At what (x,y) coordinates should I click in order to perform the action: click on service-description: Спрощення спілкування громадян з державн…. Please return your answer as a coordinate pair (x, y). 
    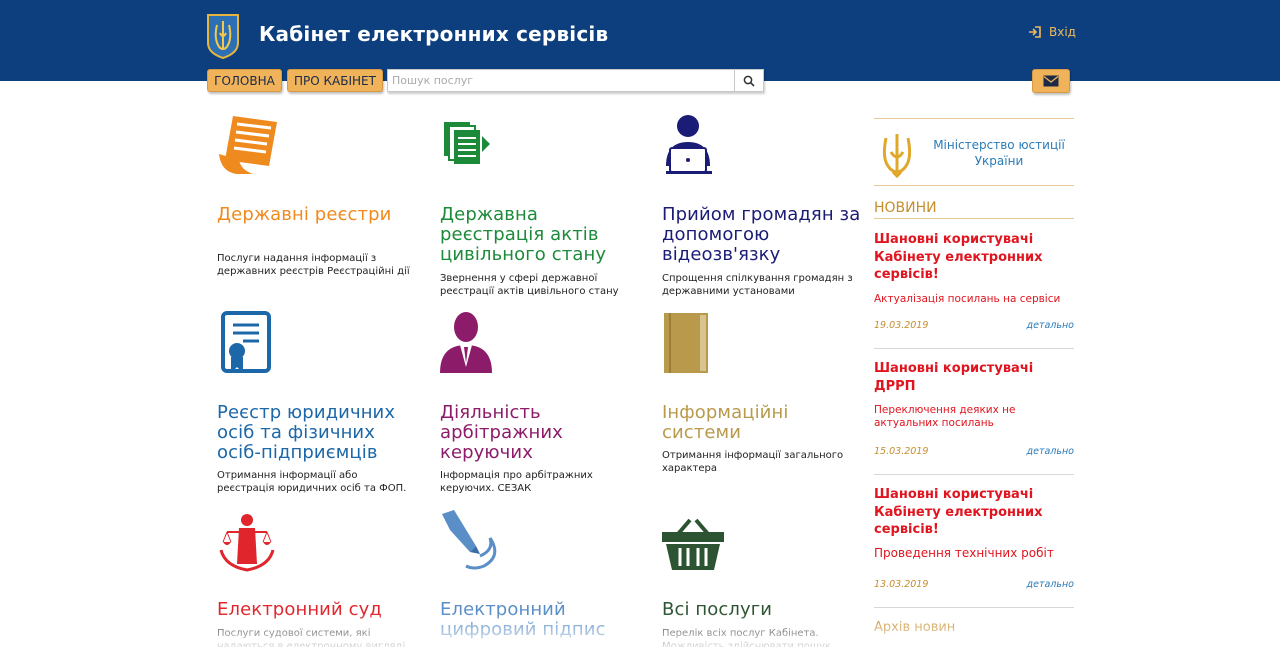
    Looking at the image, I should click on (757, 285).